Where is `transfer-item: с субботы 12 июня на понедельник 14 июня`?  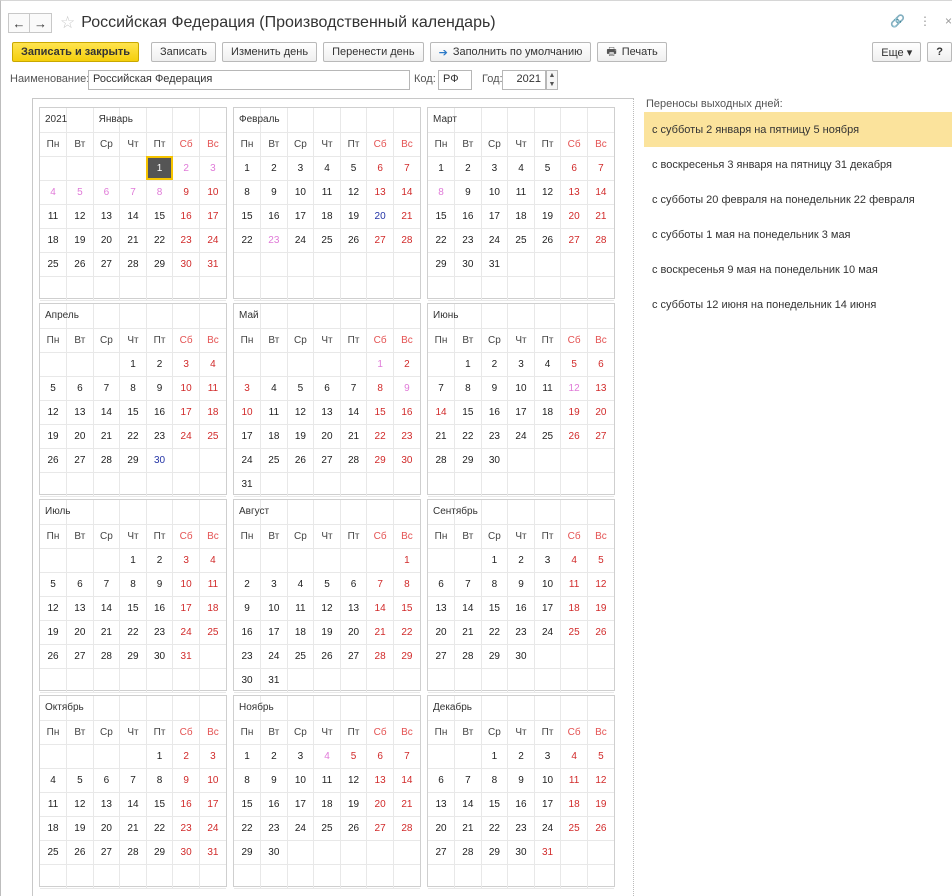
transfer-item: с субботы 12 июня на понедельник 14 июня is located at coordinates (798, 304).